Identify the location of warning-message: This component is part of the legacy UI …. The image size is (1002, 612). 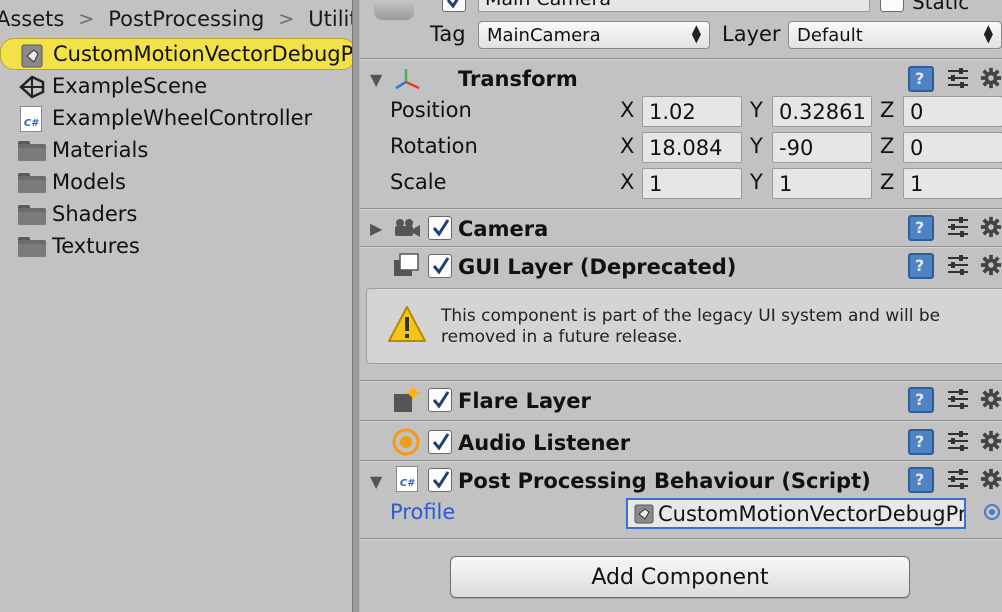
(691, 326).